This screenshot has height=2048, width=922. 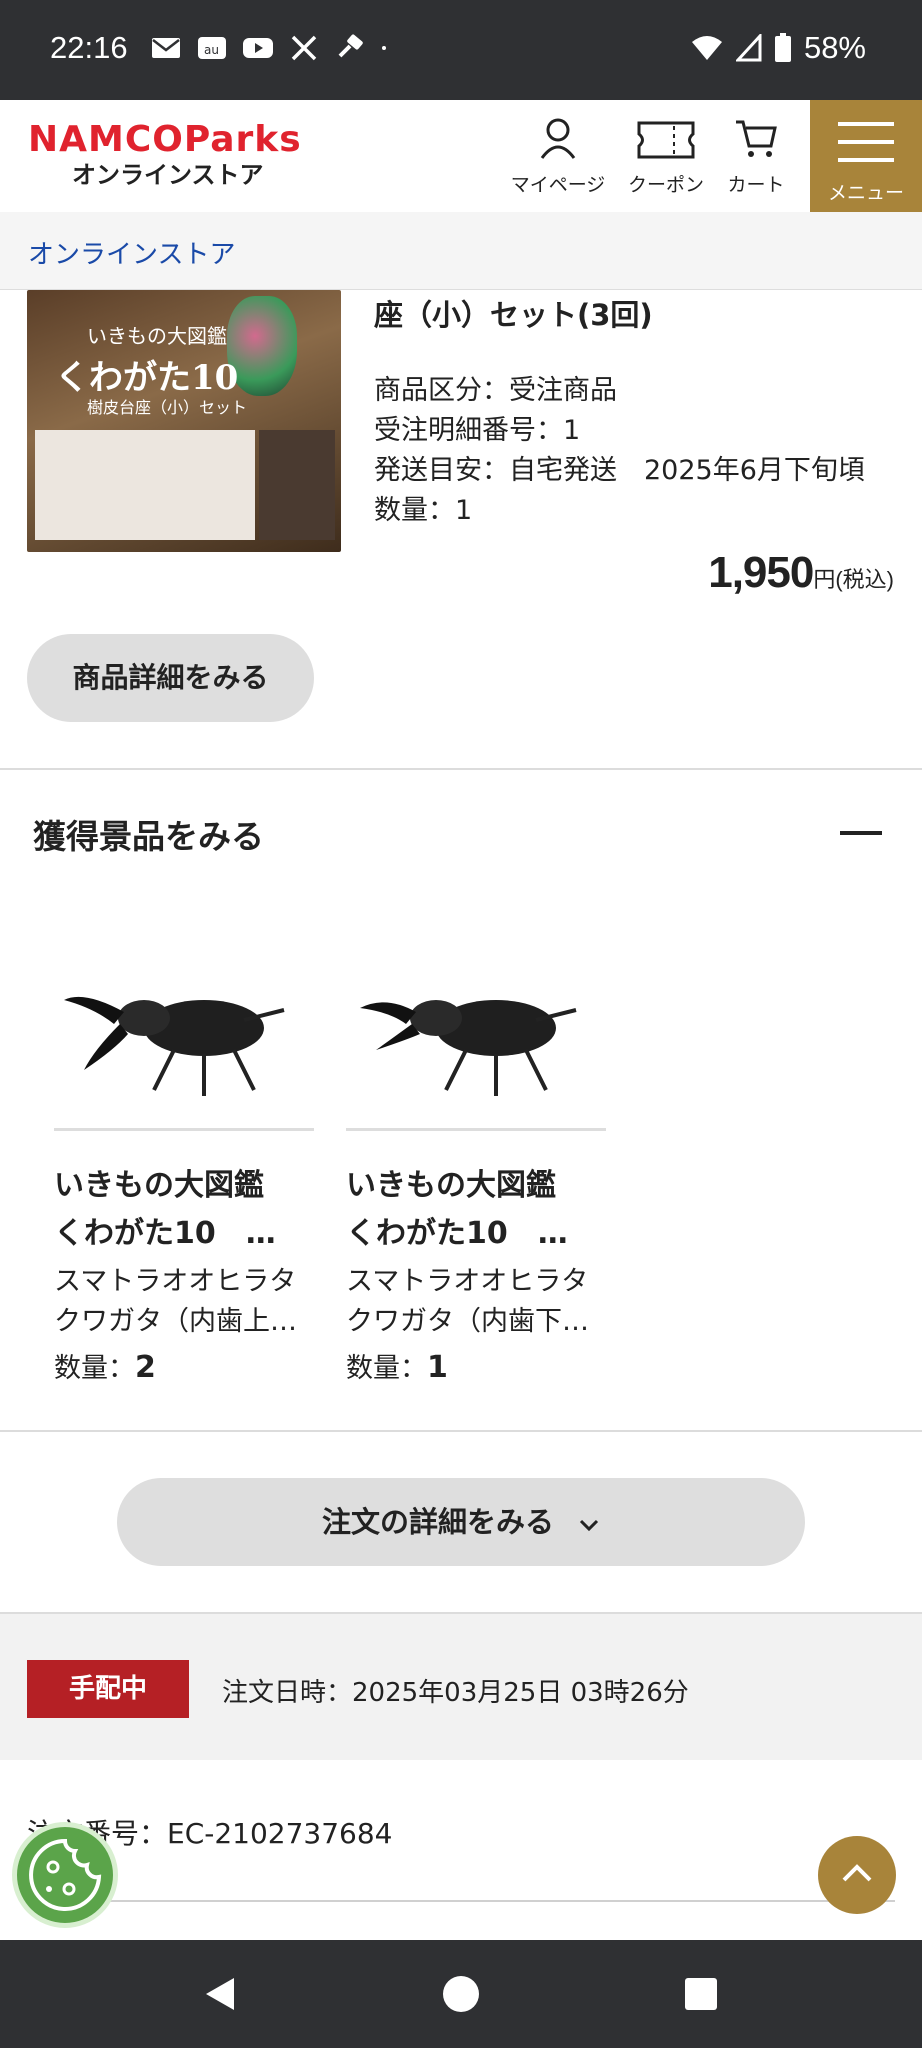 What do you see at coordinates (157, 336) in the screenshot?
I see `product-image-title: いきもの大図鑑` at bounding box center [157, 336].